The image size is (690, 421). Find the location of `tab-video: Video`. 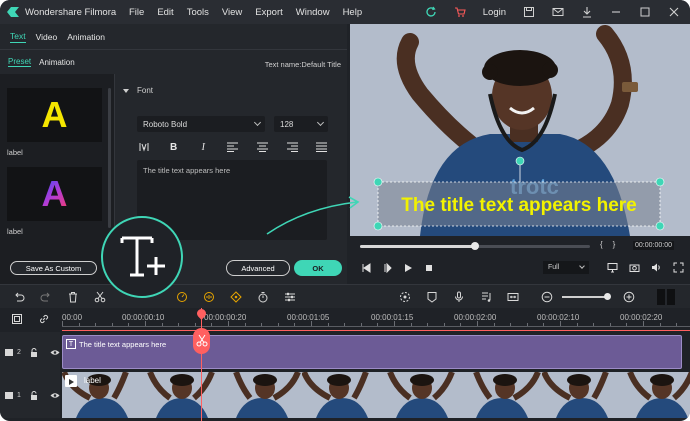

tab-video: Video is located at coordinates (47, 37).